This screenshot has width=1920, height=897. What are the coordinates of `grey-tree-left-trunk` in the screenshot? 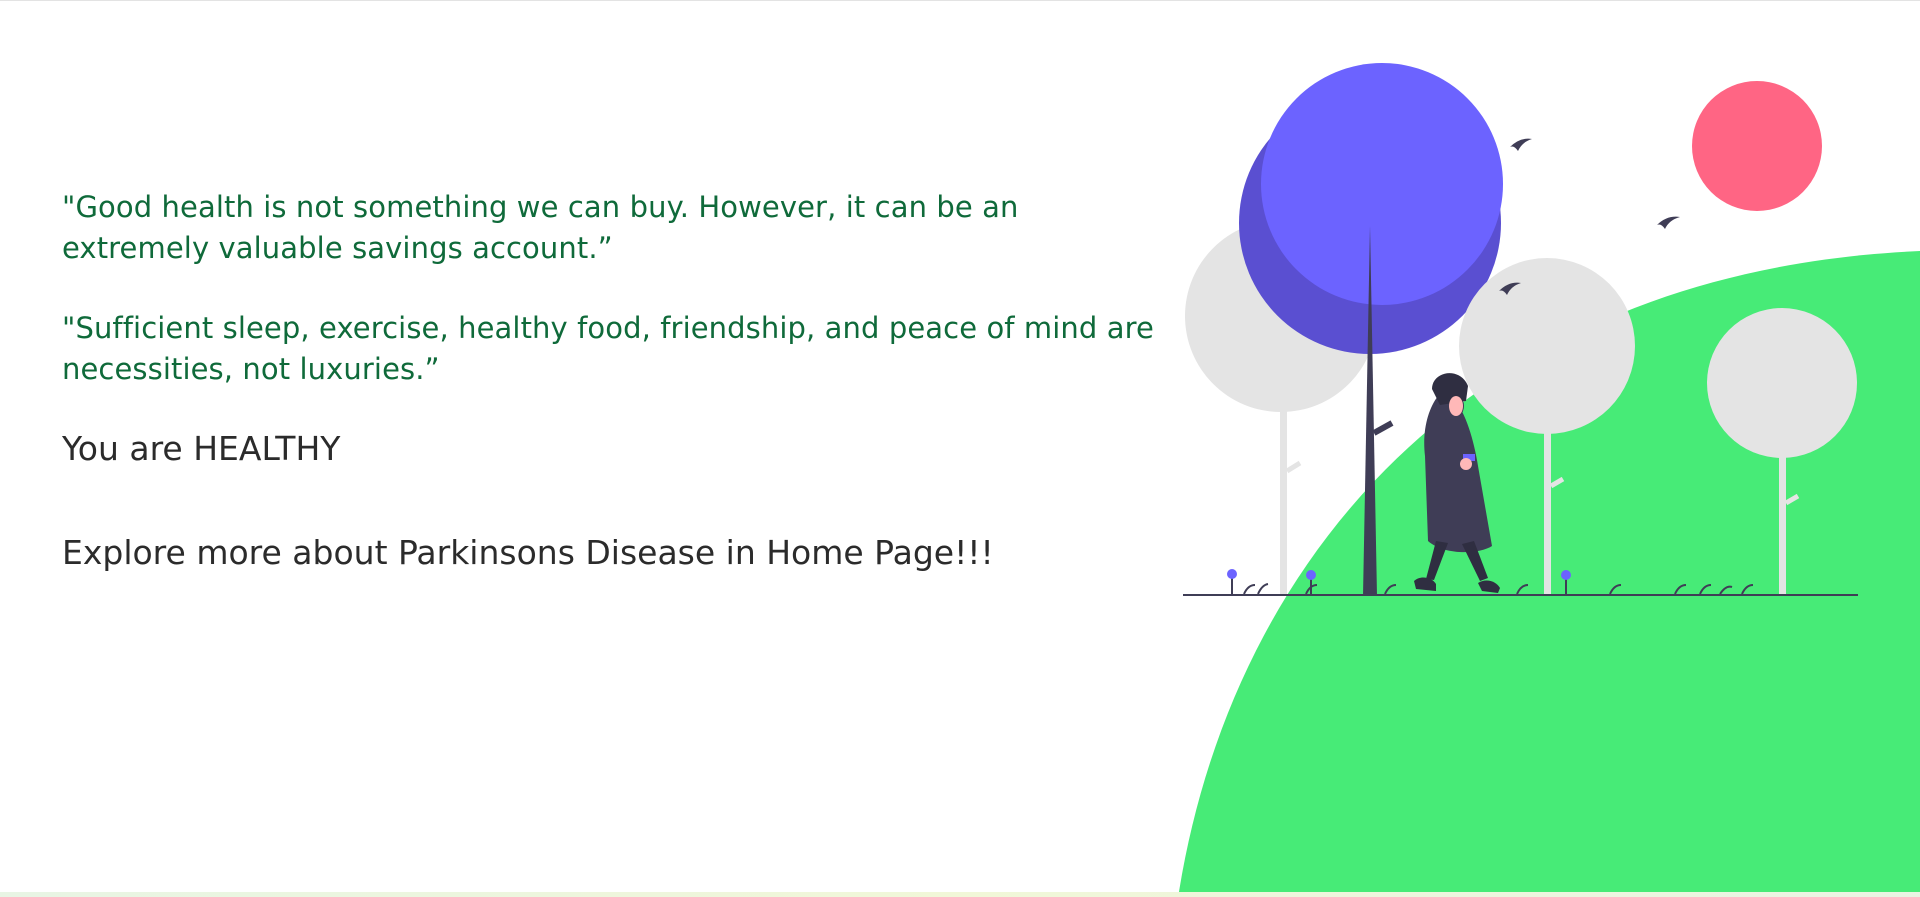 It's located at (1283, 503).